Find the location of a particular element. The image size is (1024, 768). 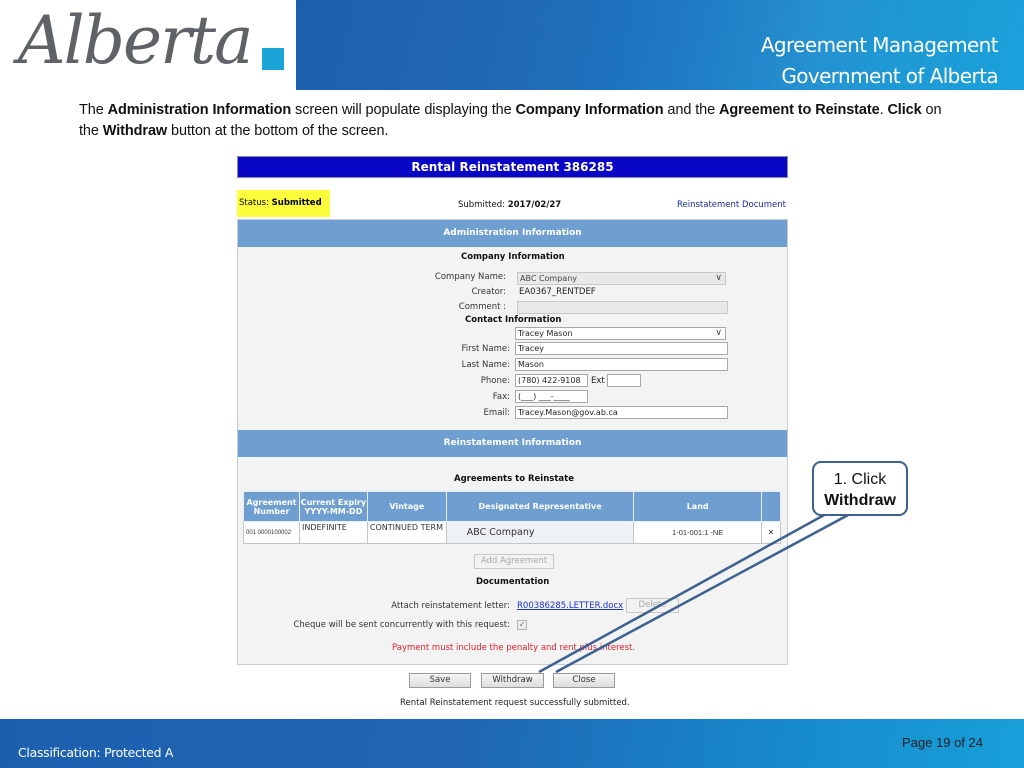

attached-letter-link: R00386285.LETTER.docx is located at coordinates (570, 606).